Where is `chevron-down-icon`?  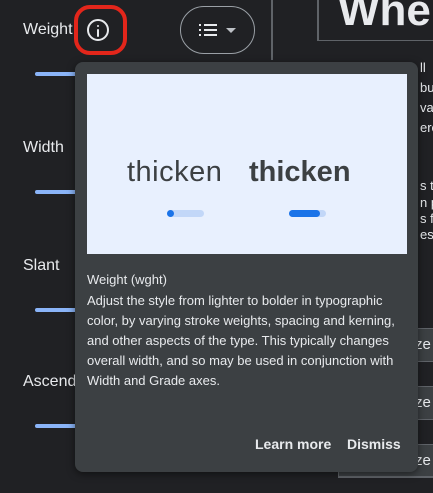
chevron-down-icon is located at coordinates (231, 30).